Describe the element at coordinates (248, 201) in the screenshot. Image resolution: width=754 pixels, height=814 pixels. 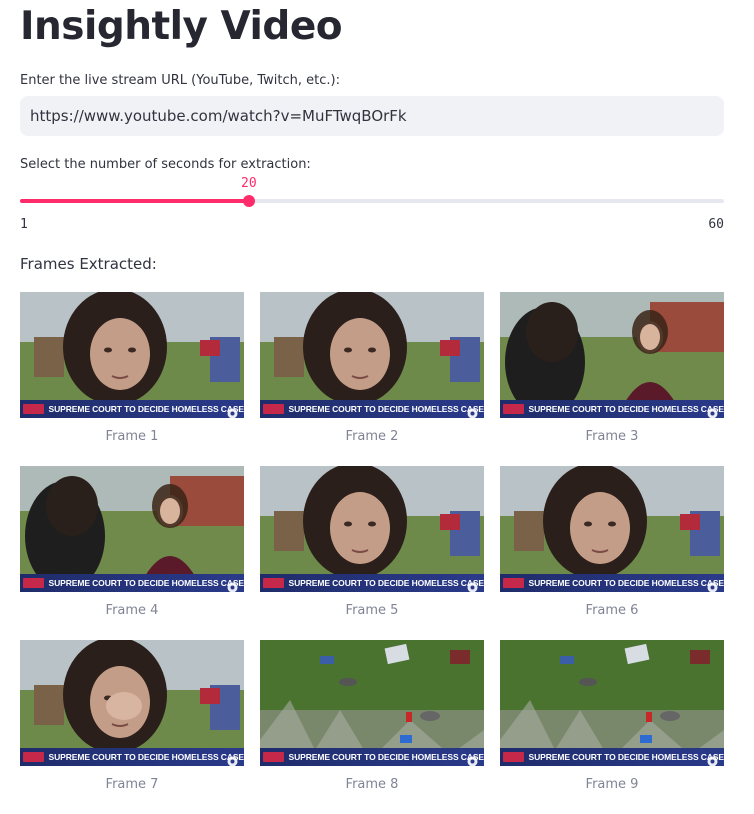
I see `slider-thumb` at that location.